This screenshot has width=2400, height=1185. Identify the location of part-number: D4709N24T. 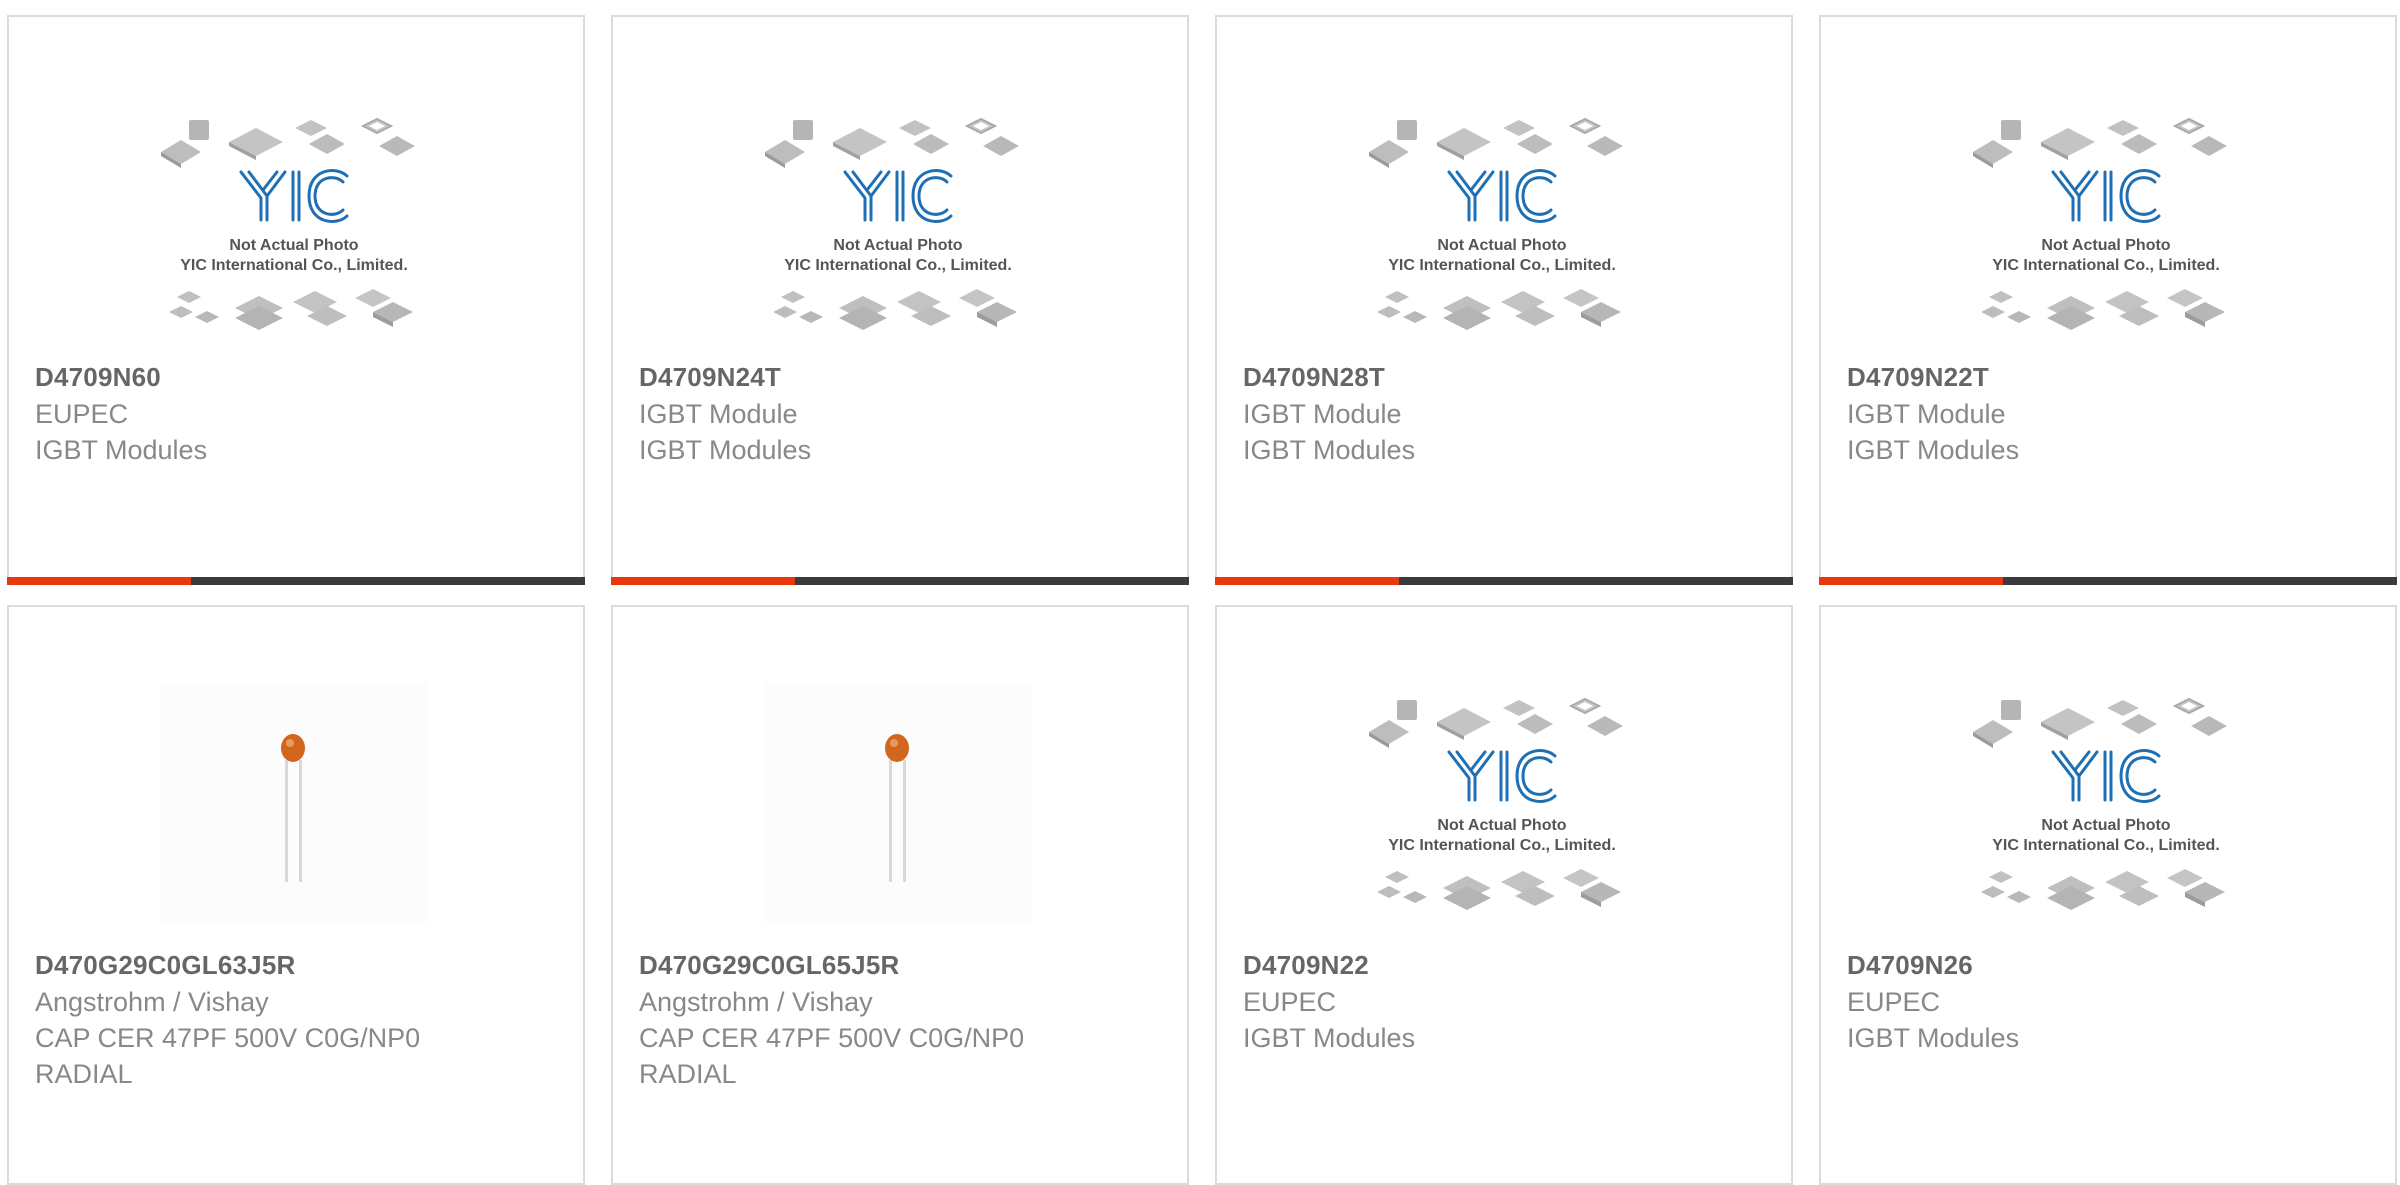
(710, 377).